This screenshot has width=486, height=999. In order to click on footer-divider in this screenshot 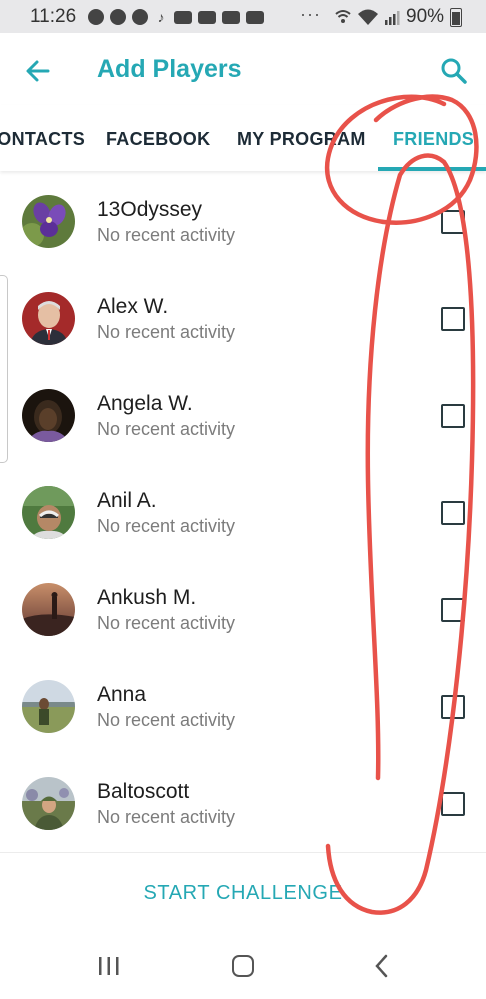, I will do `click(243, 852)`.